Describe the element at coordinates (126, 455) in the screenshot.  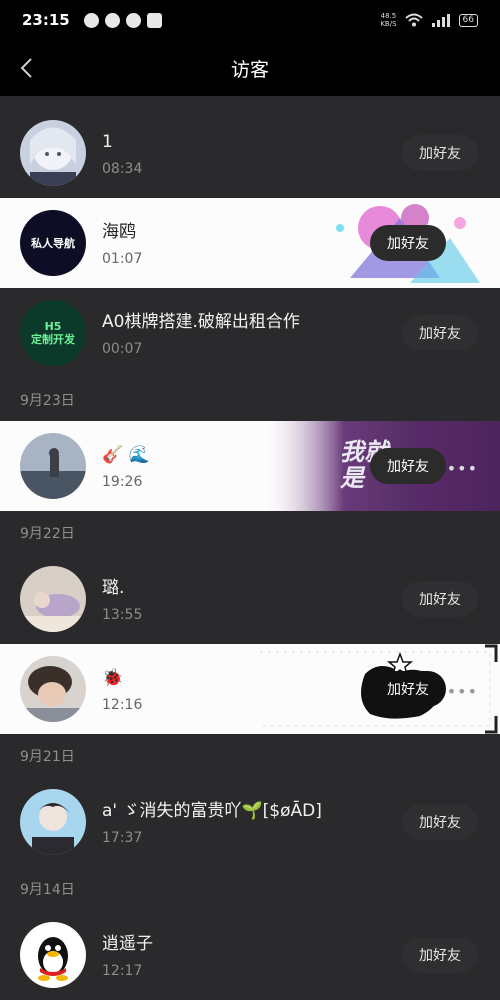
I see `visitor-name: 🎸 🌊` at that location.